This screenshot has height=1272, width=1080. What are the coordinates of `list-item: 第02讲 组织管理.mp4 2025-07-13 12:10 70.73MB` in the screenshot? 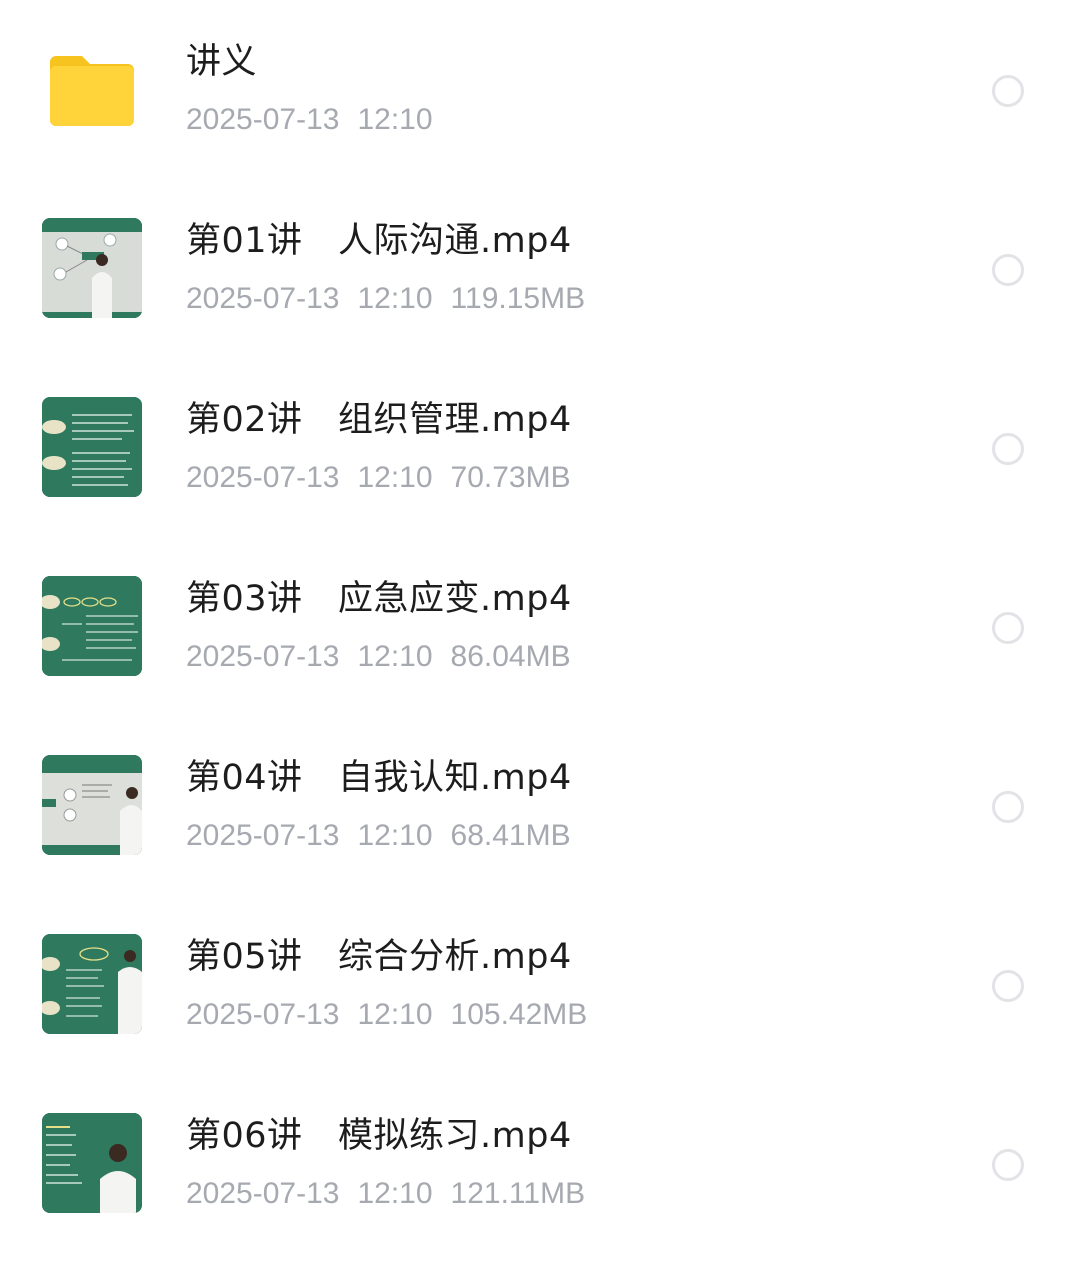 It's located at (540, 447).